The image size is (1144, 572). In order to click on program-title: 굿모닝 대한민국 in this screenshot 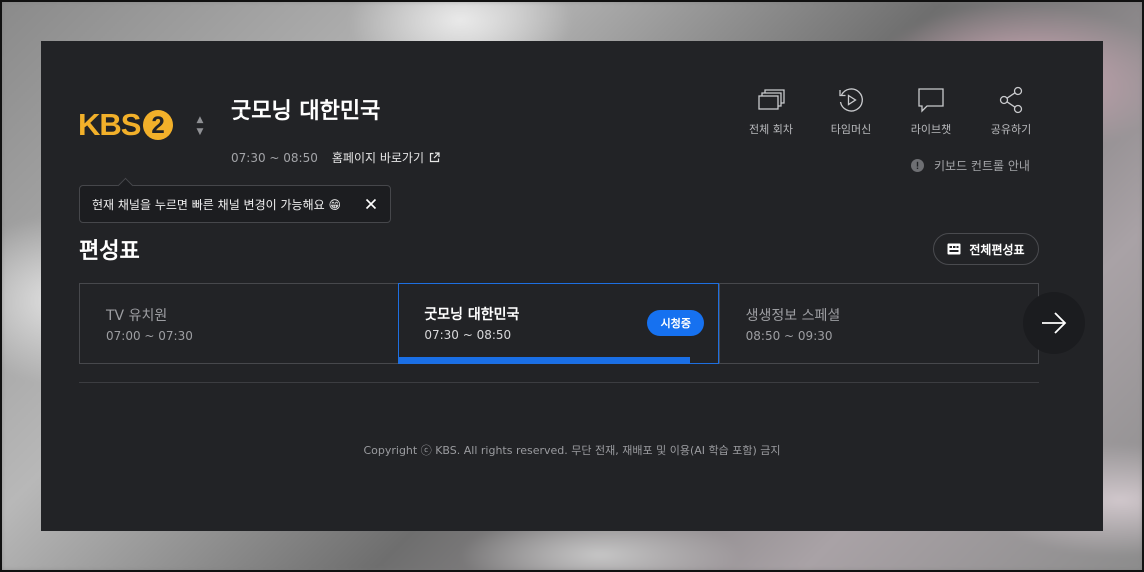, I will do `click(306, 111)`.